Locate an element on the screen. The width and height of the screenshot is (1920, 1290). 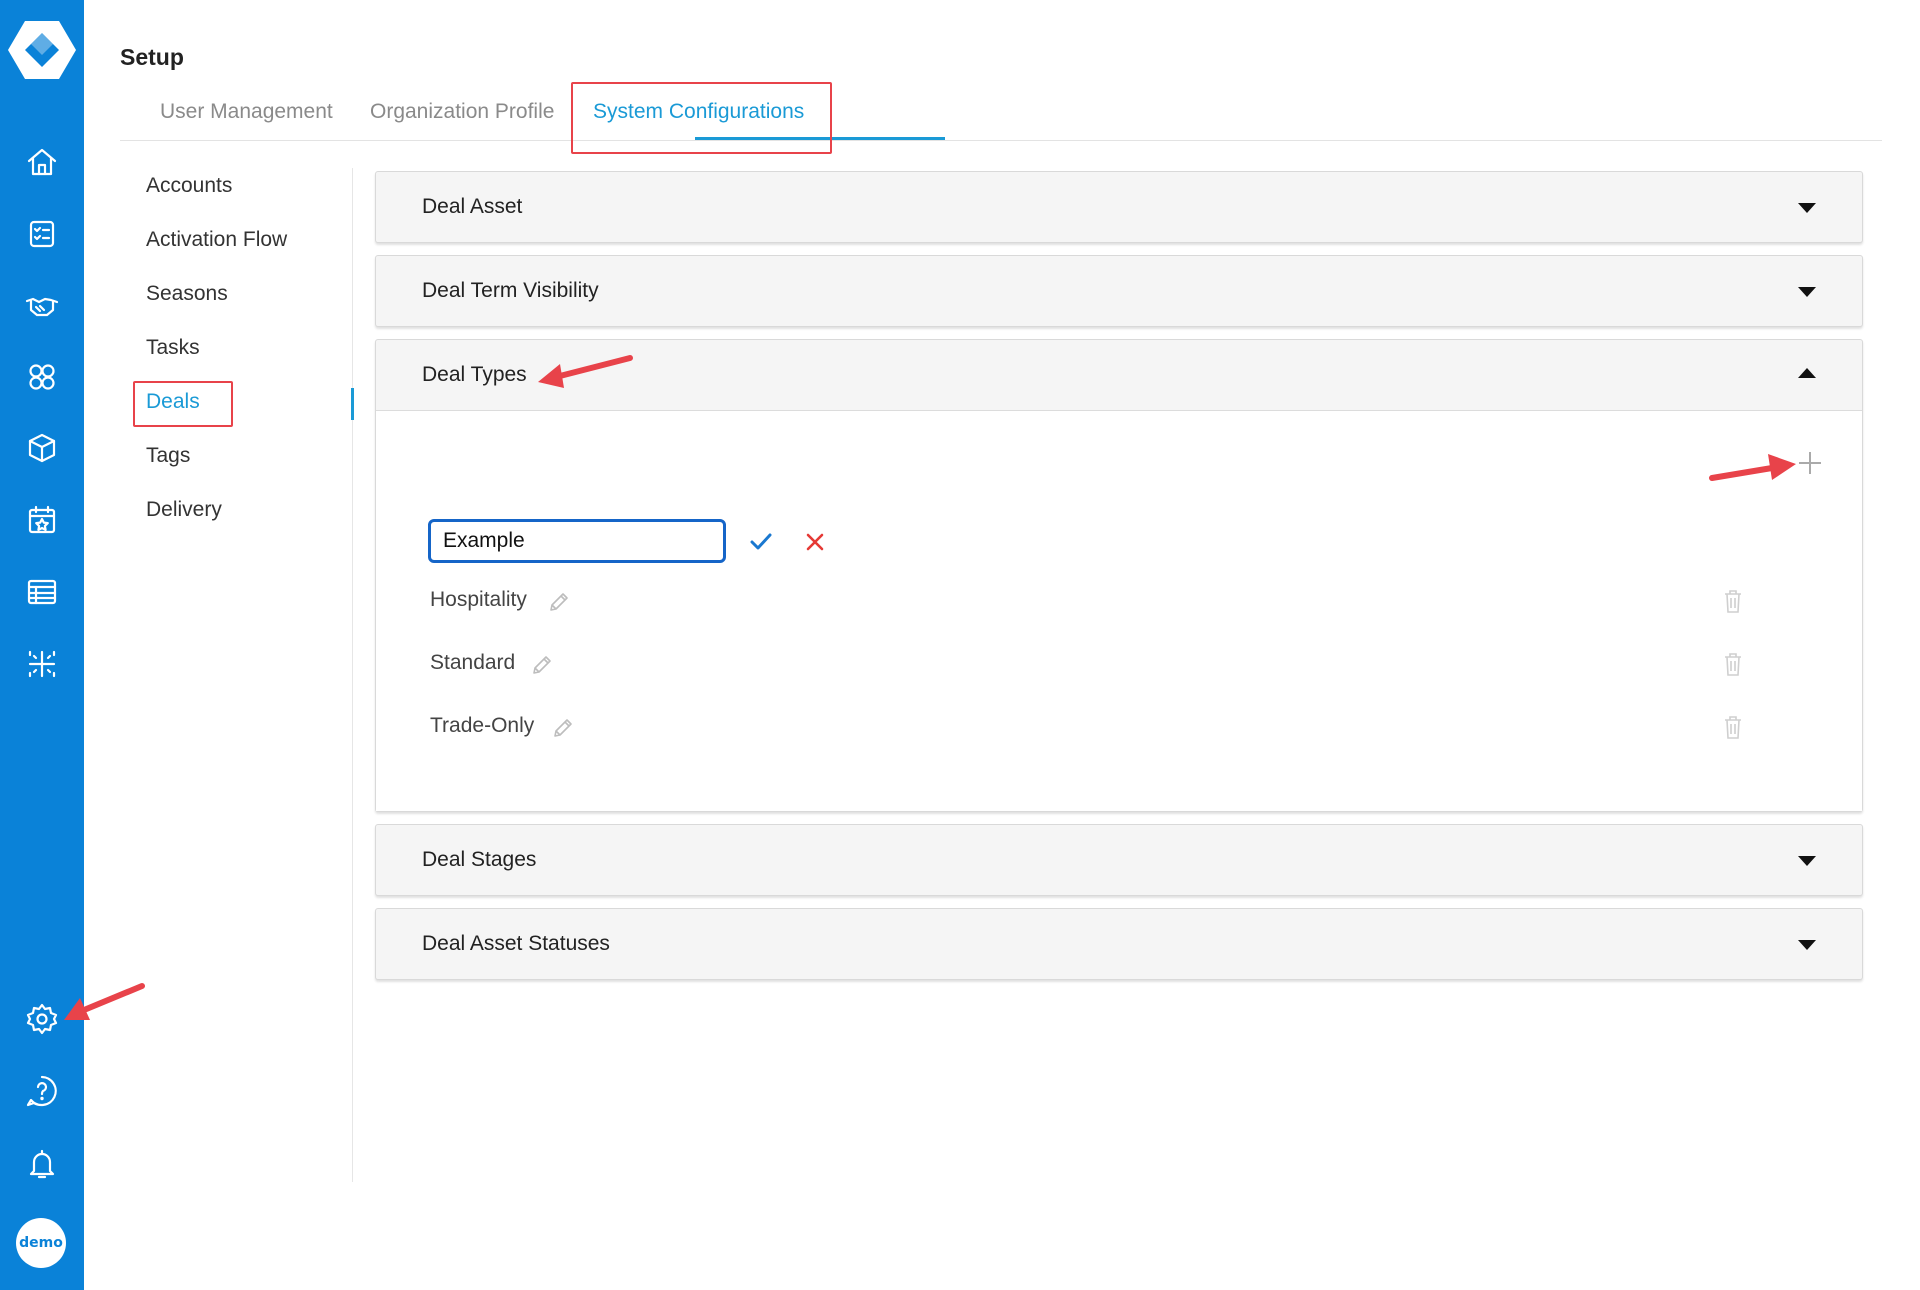
new-deal-type-input is located at coordinates (577, 541).